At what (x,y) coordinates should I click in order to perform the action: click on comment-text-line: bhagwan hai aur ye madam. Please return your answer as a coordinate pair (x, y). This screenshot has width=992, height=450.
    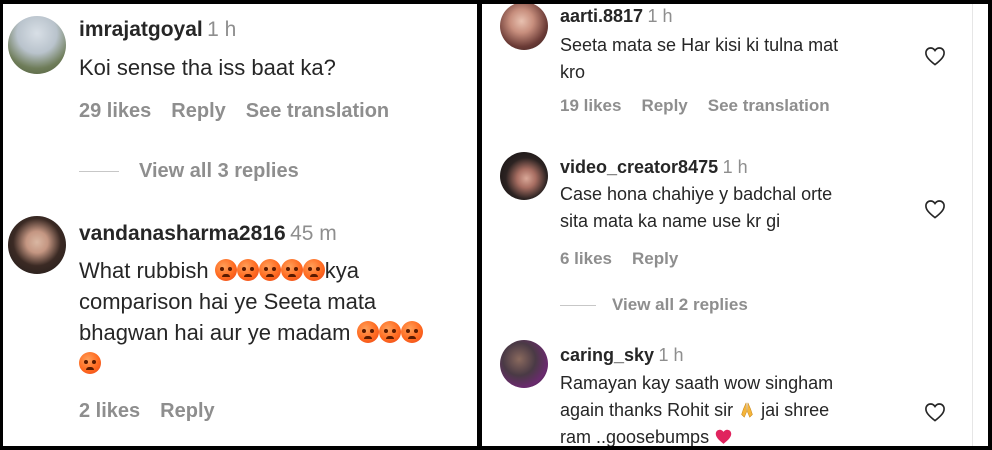
    Looking at the image, I should click on (215, 332).